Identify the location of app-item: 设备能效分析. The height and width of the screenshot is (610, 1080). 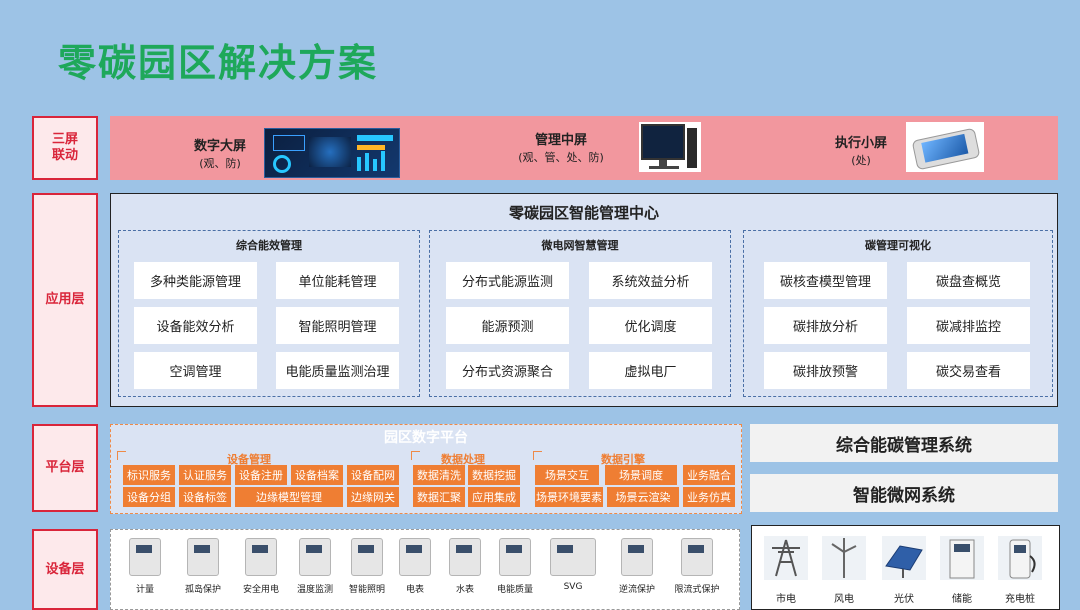
(195, 325).